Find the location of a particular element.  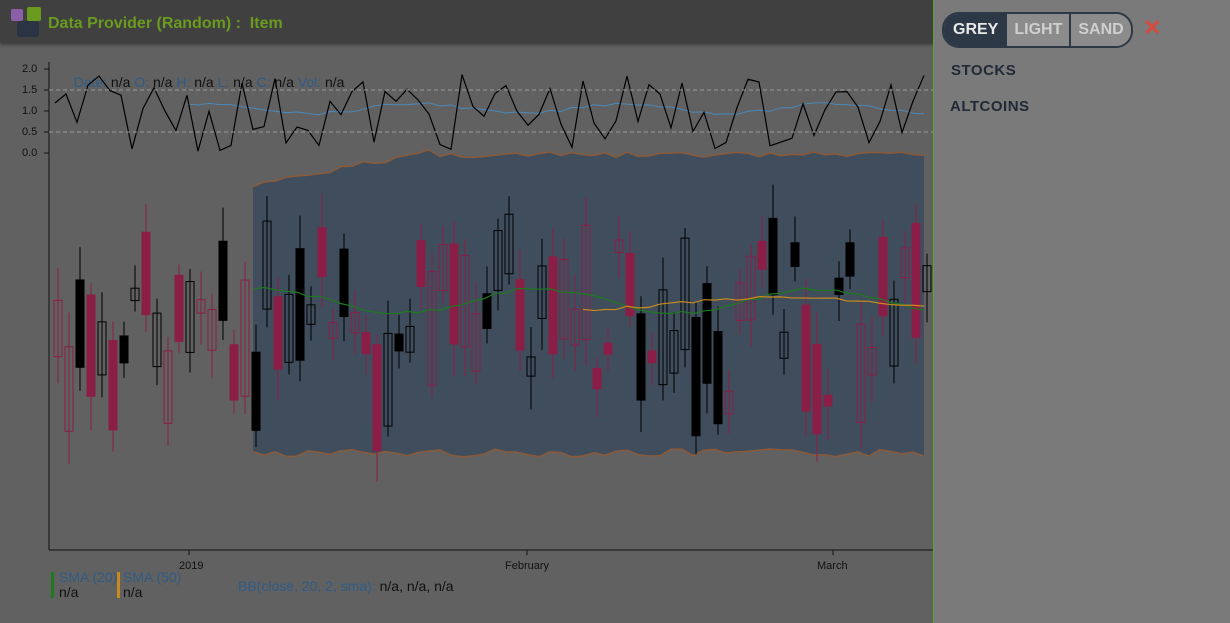

theme-light-button: LIGHT is located at coordinates (1037, 30).